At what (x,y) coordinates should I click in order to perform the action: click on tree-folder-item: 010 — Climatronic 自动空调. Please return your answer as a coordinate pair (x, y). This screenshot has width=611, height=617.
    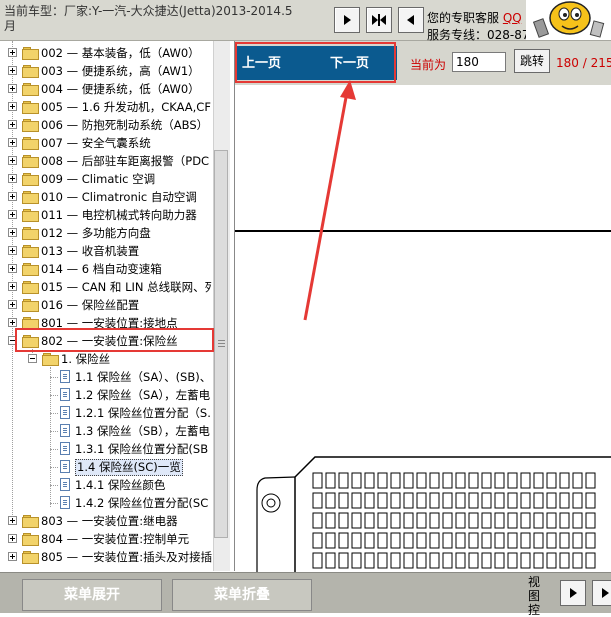
    Looking at the image, I should click on (106, 197).